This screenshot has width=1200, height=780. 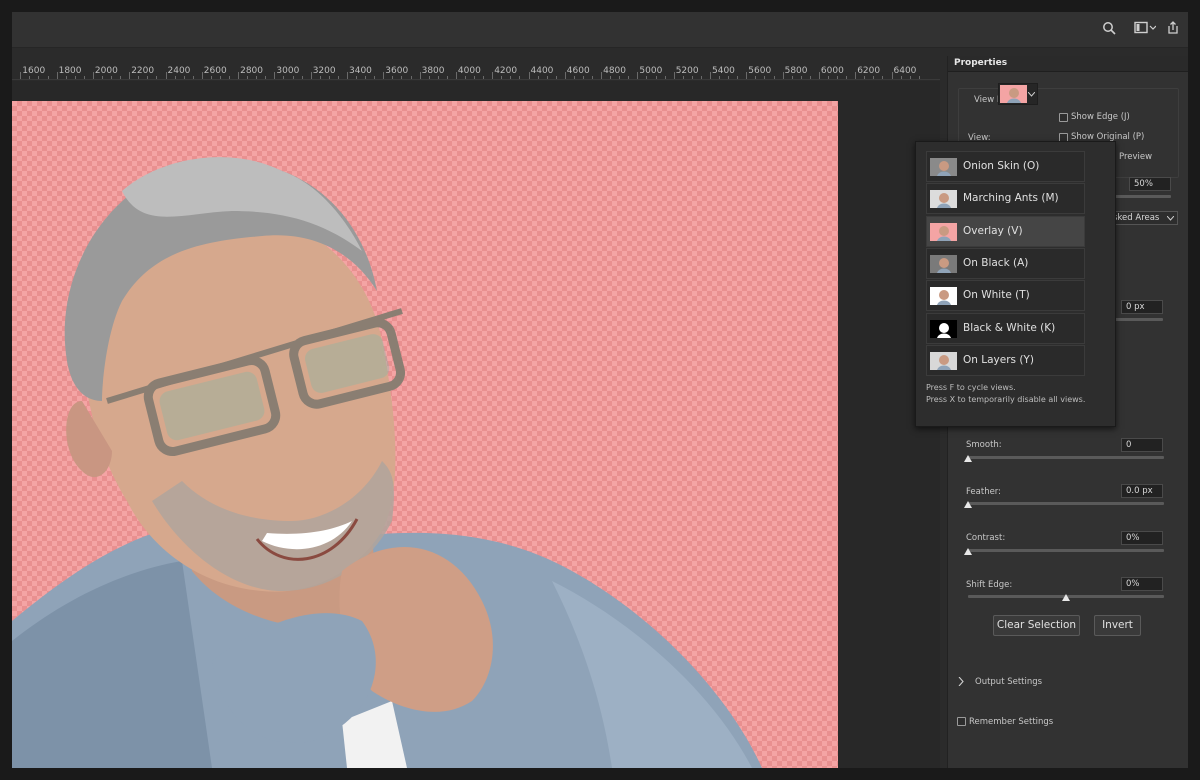 What do you see at coordinates (1066, 550) in the screenshot?
I see `contrast-slider-track` at bounding box center [1066, 550].